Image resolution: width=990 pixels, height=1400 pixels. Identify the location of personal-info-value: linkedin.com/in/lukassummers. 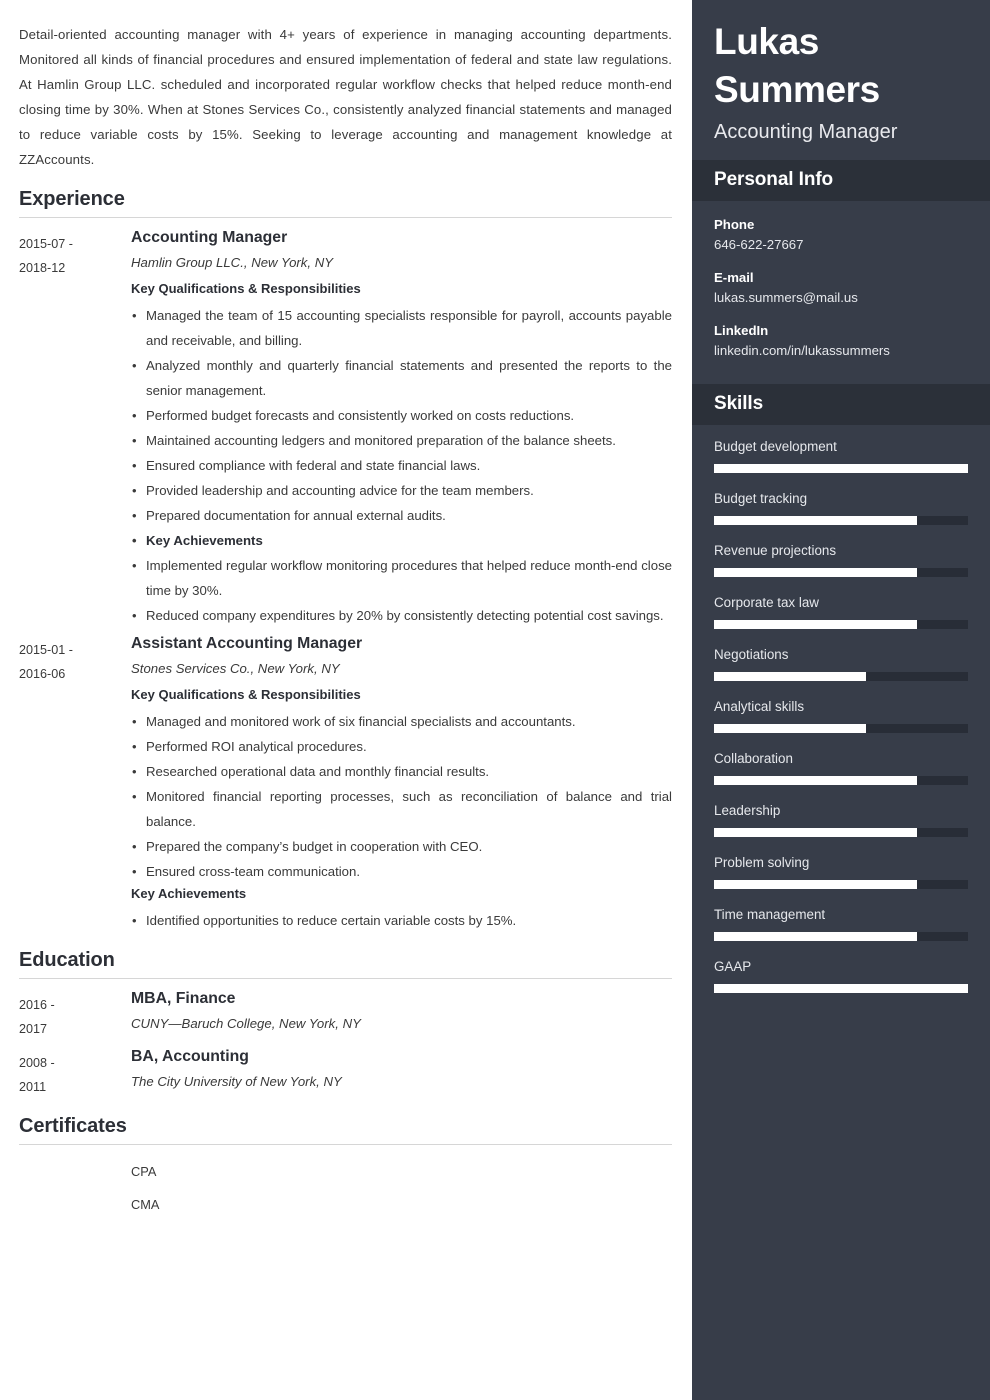
(802, 350).